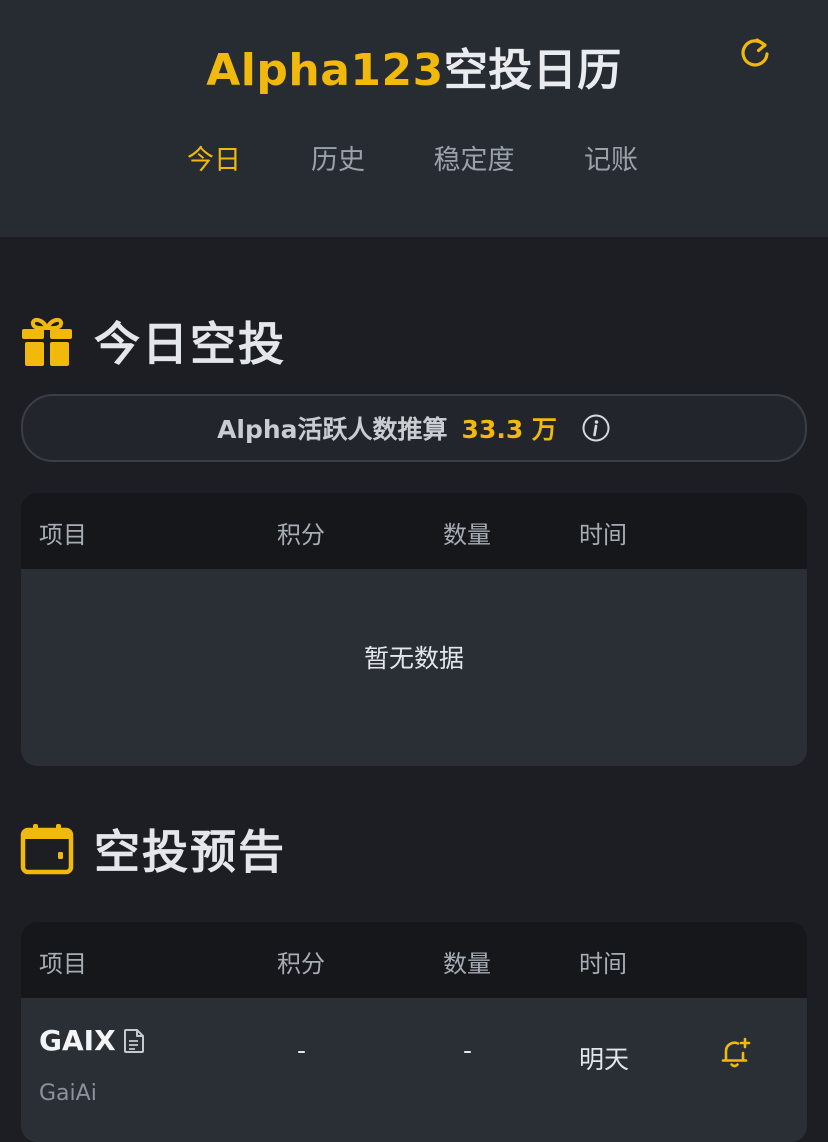 The height and width of the screenshot is (1142, 828). I want to click on tab-history: 历史, so click(338, 157).